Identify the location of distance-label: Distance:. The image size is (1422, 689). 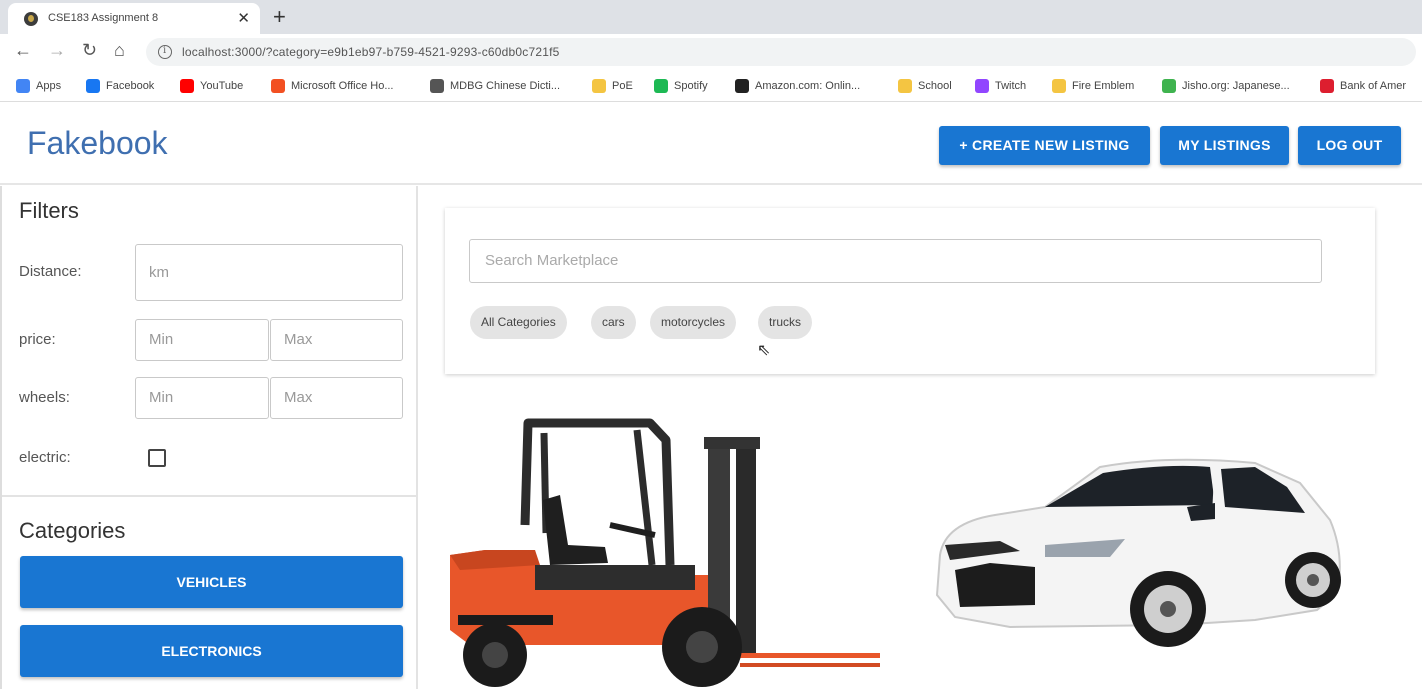
(50, 271).